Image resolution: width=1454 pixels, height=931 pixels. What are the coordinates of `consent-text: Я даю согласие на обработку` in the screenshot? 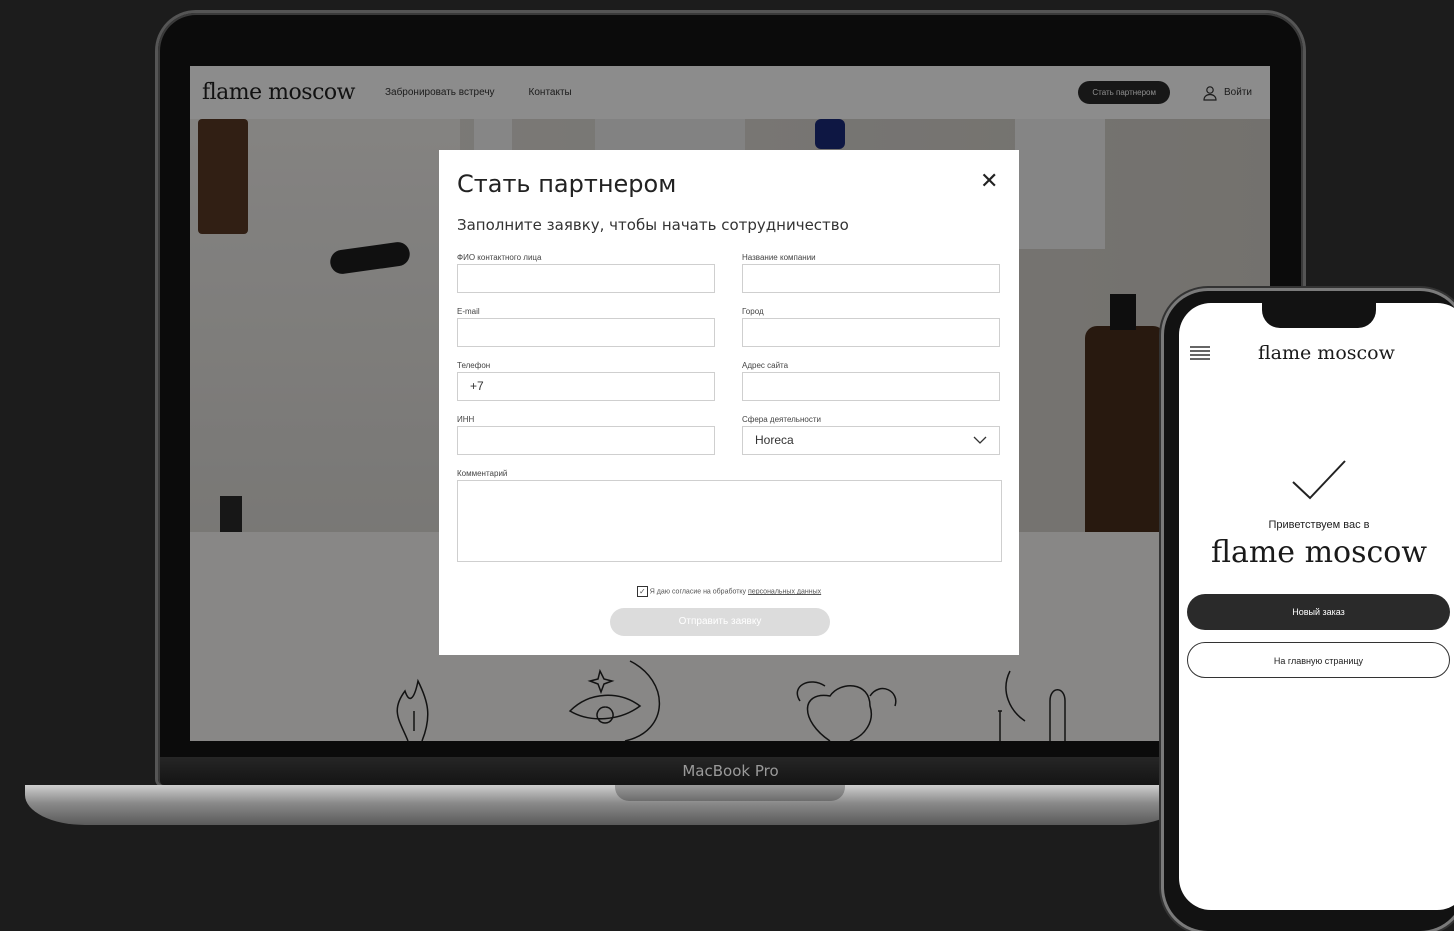 It's located at (698, 592).